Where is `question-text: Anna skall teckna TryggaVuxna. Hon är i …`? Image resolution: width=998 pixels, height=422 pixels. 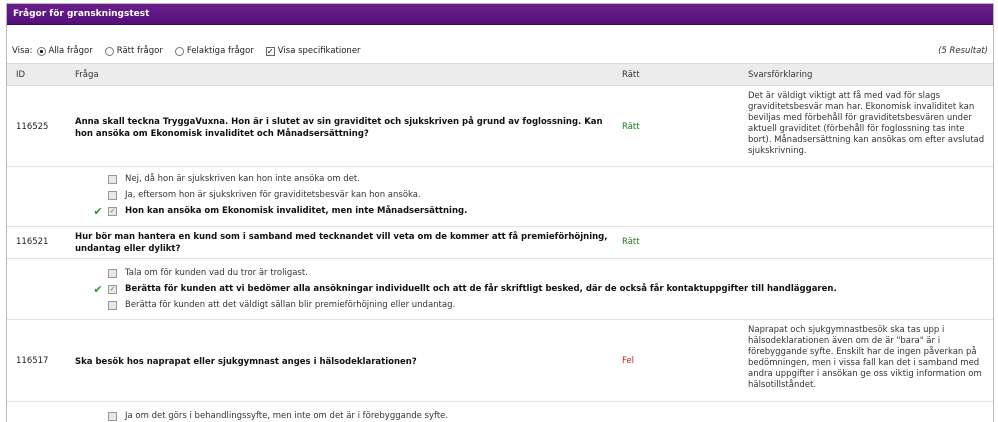 question-text: Anna skall teckna TryggaVuxna. Hon är i … is located at coordinates (339, 128).